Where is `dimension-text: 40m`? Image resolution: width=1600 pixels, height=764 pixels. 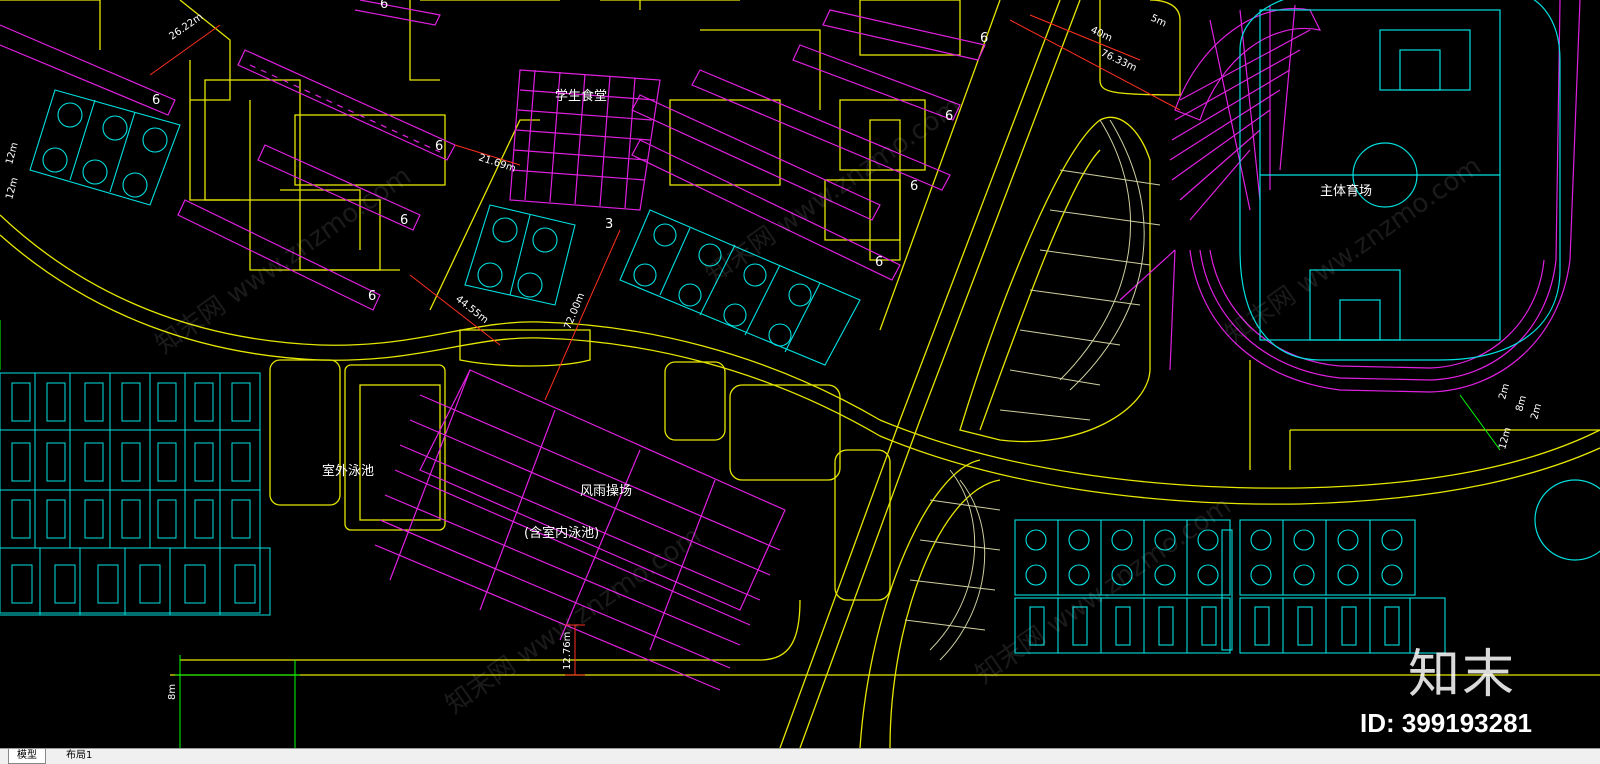 dimension-text: 40m is located at coordinates (1101, 34).